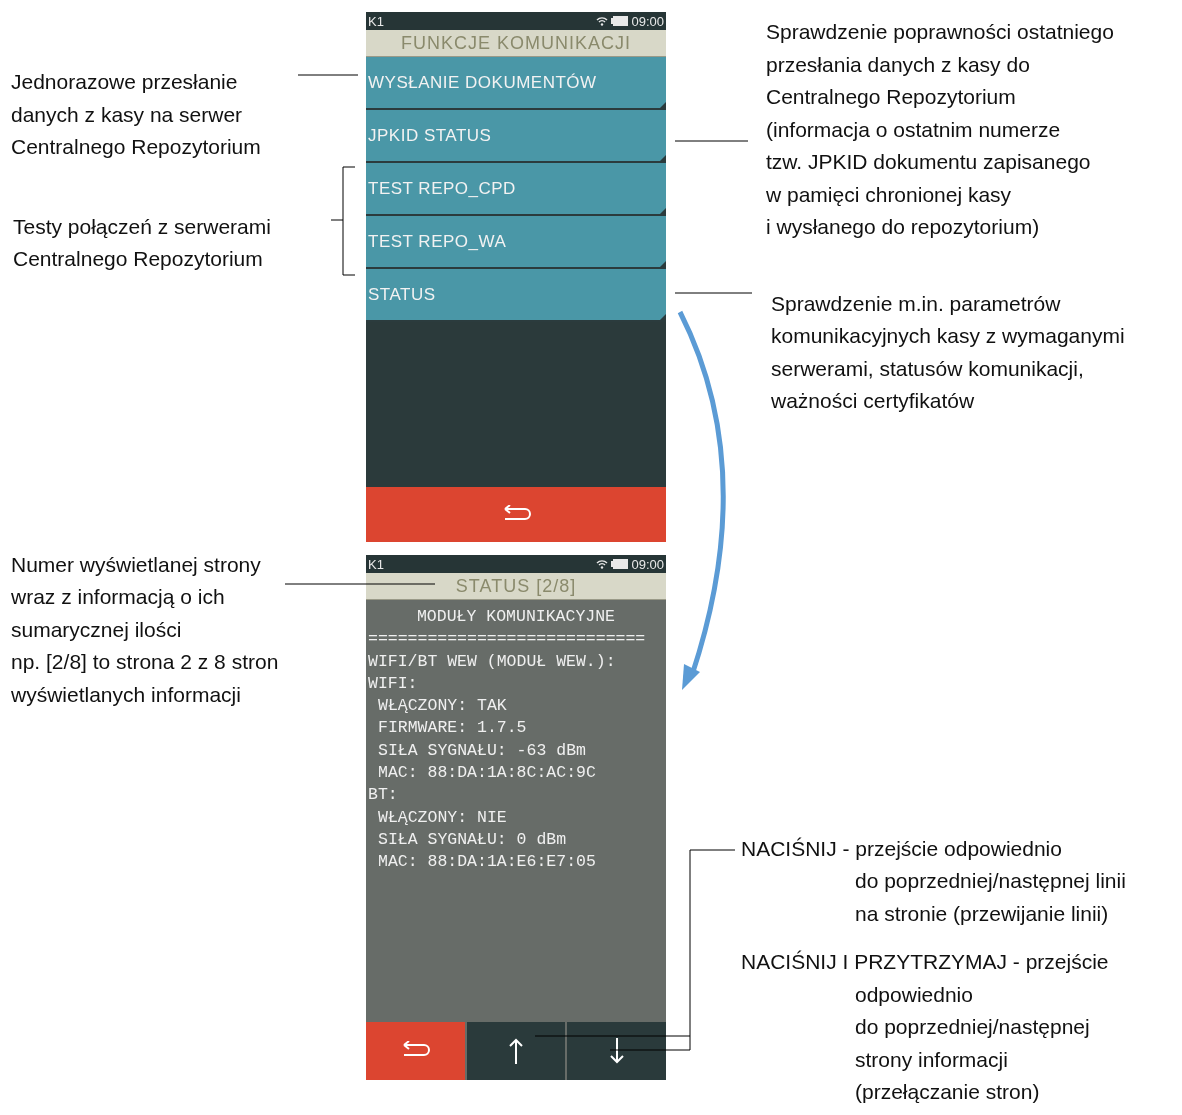 The image size is (1182, 1115). What do you see at coordinates (925, 1027) in the screenshot?
I see `annotation-text: NACIŚNIJ I PRZYTRZYMAJ - przejście odpowiednio do poprzedniej/następnej strony informacji (przełączanie stron)` at bounding box center [925, 1027].